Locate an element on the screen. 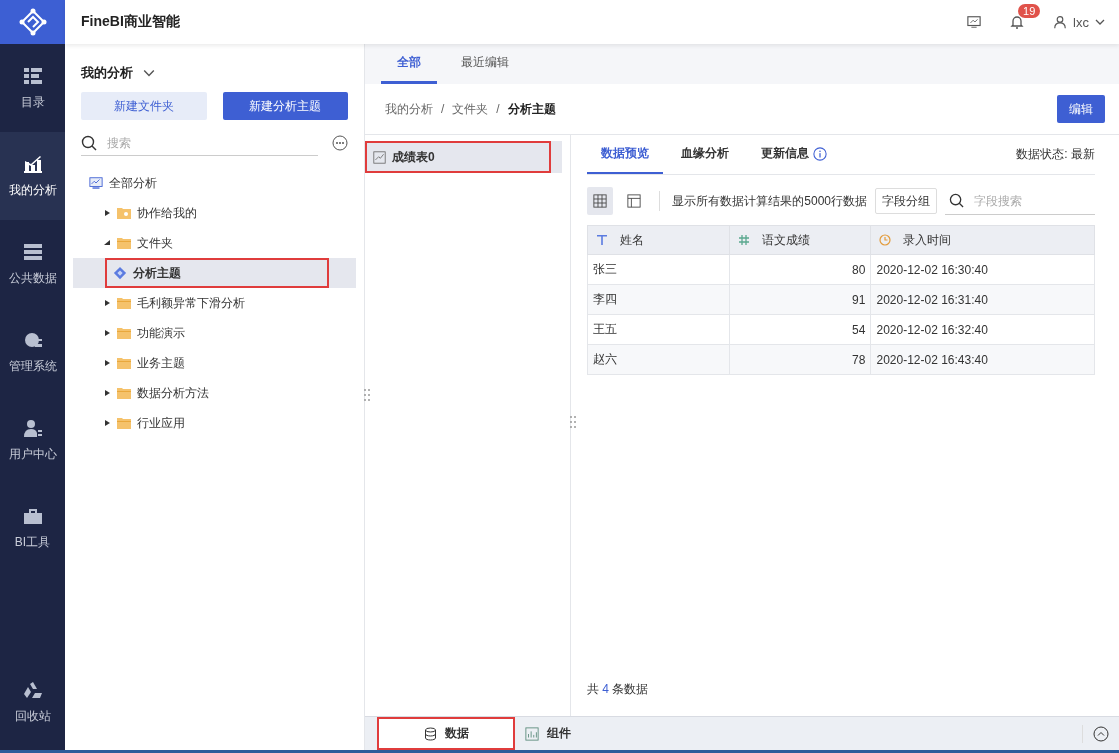 This screenshot has width=1119, height=753. app-title: FineBI商业智能 is located at coordinates (130, 22).